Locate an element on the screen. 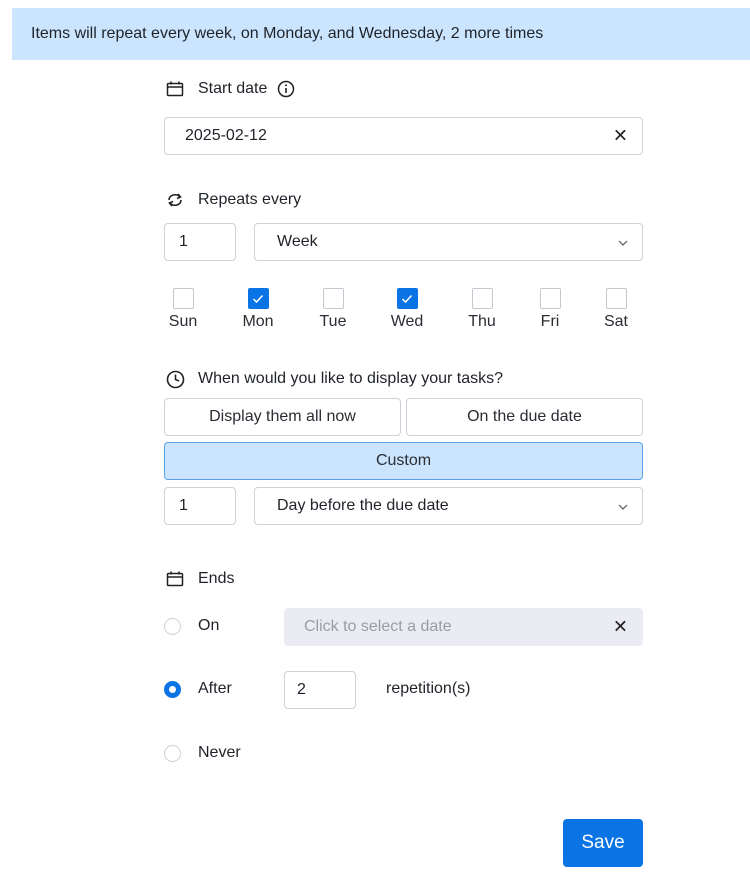 The image size is (750, 894). save-button: Save is located at coordinates (603, 843).